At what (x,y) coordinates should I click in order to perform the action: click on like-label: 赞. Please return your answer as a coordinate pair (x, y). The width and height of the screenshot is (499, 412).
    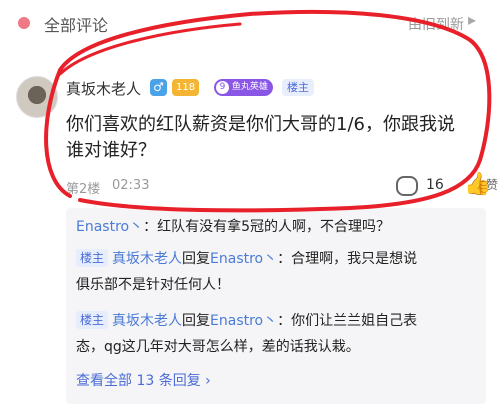
    Looking at the image, I should click on (492, 184).